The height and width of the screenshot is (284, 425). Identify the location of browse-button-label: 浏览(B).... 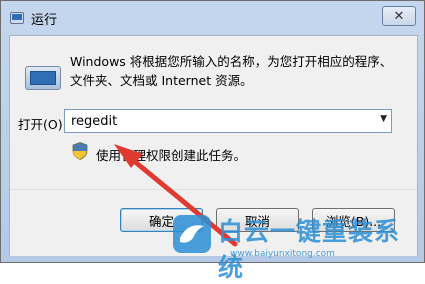
(353, 221).